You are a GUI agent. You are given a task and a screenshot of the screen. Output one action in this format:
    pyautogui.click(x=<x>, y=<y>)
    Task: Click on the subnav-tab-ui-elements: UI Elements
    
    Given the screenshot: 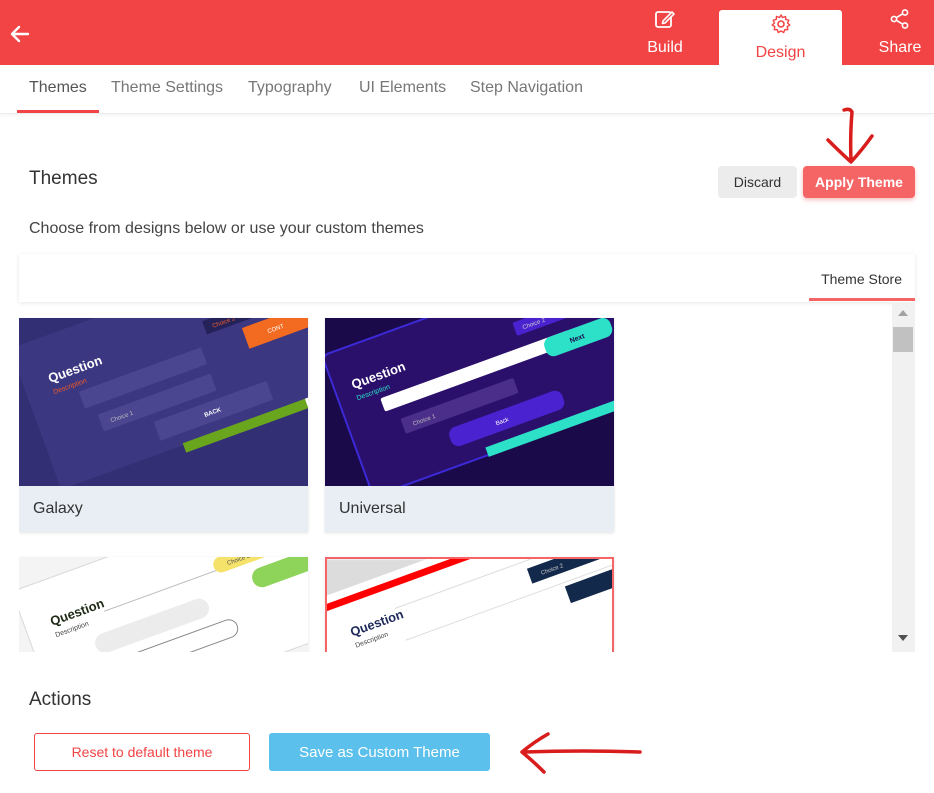 What is the action you would take?
    pyautogui.click(x=402, y=88)
    